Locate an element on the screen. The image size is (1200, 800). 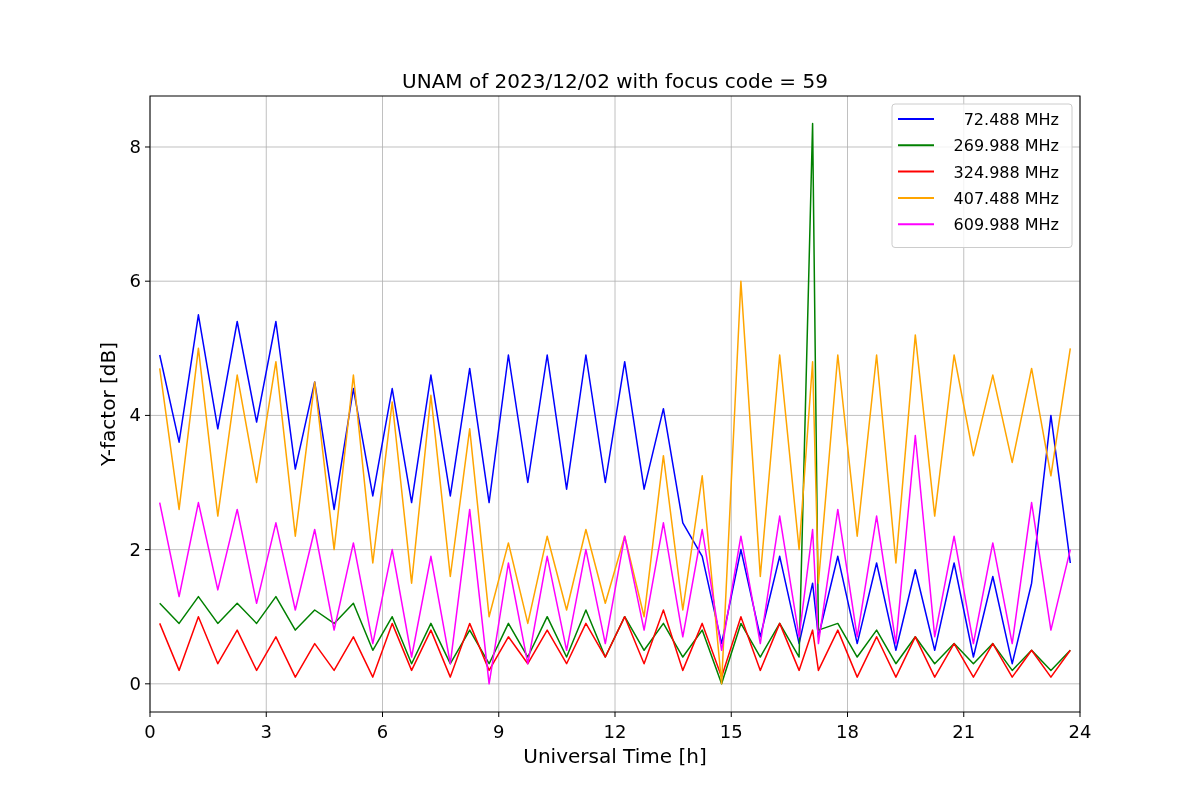
x-tick-label: 21 is located at coordinates (964, 731).